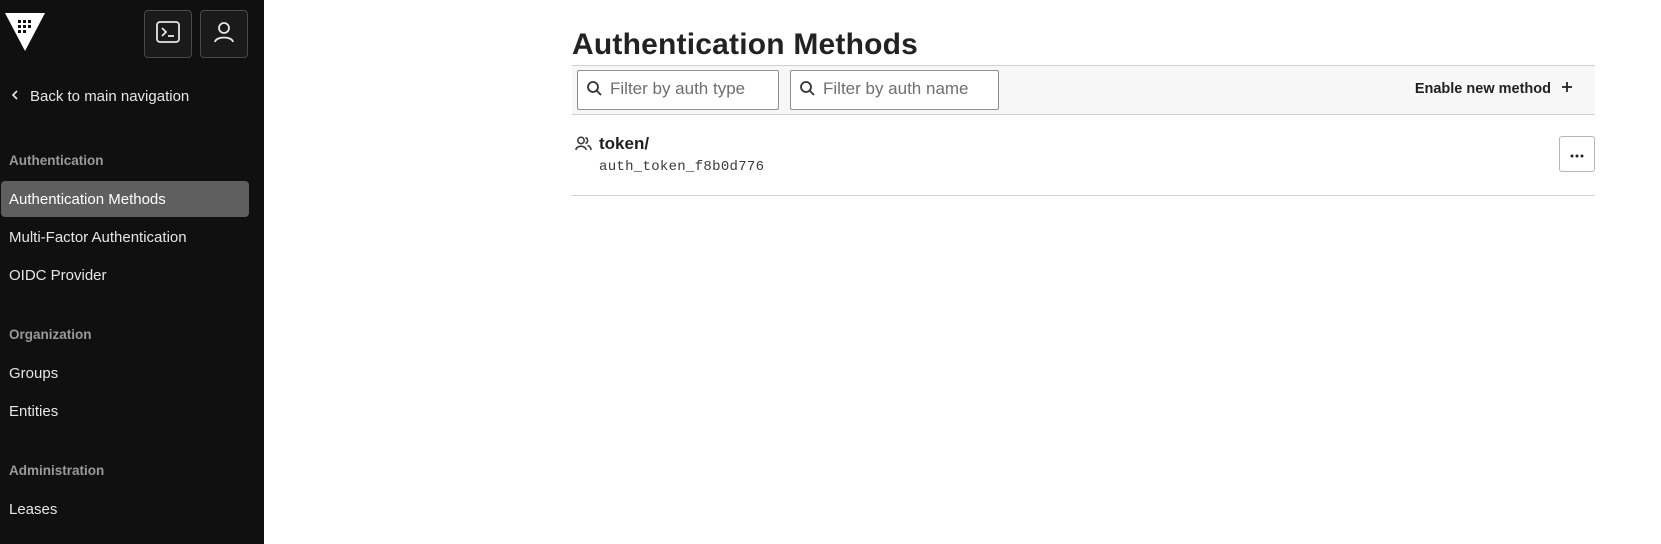 The height and width of the screenshot is (544, 1661). Describe the element at coordinates (125, 509) in the screenshot. I see `sidebar-item-leases: Leases` at that location.